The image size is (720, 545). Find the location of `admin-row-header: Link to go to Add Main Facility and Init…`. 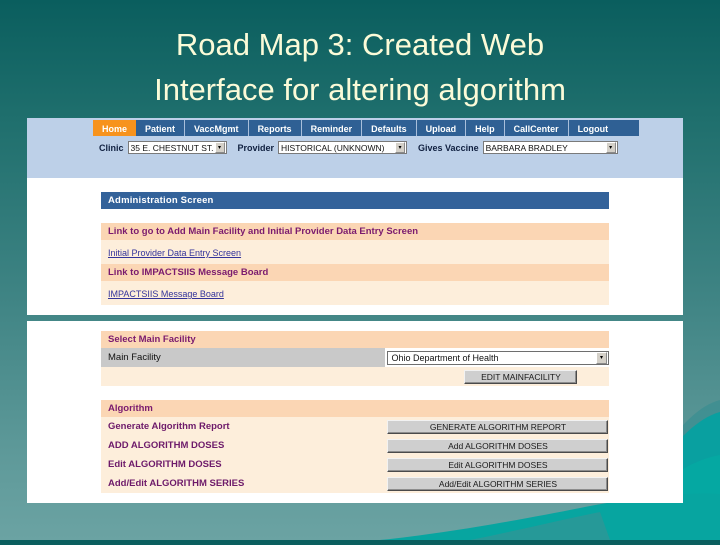

admin-row-header: Link to go to Add Main Facility and Init… is located at coordinates (355, 231).